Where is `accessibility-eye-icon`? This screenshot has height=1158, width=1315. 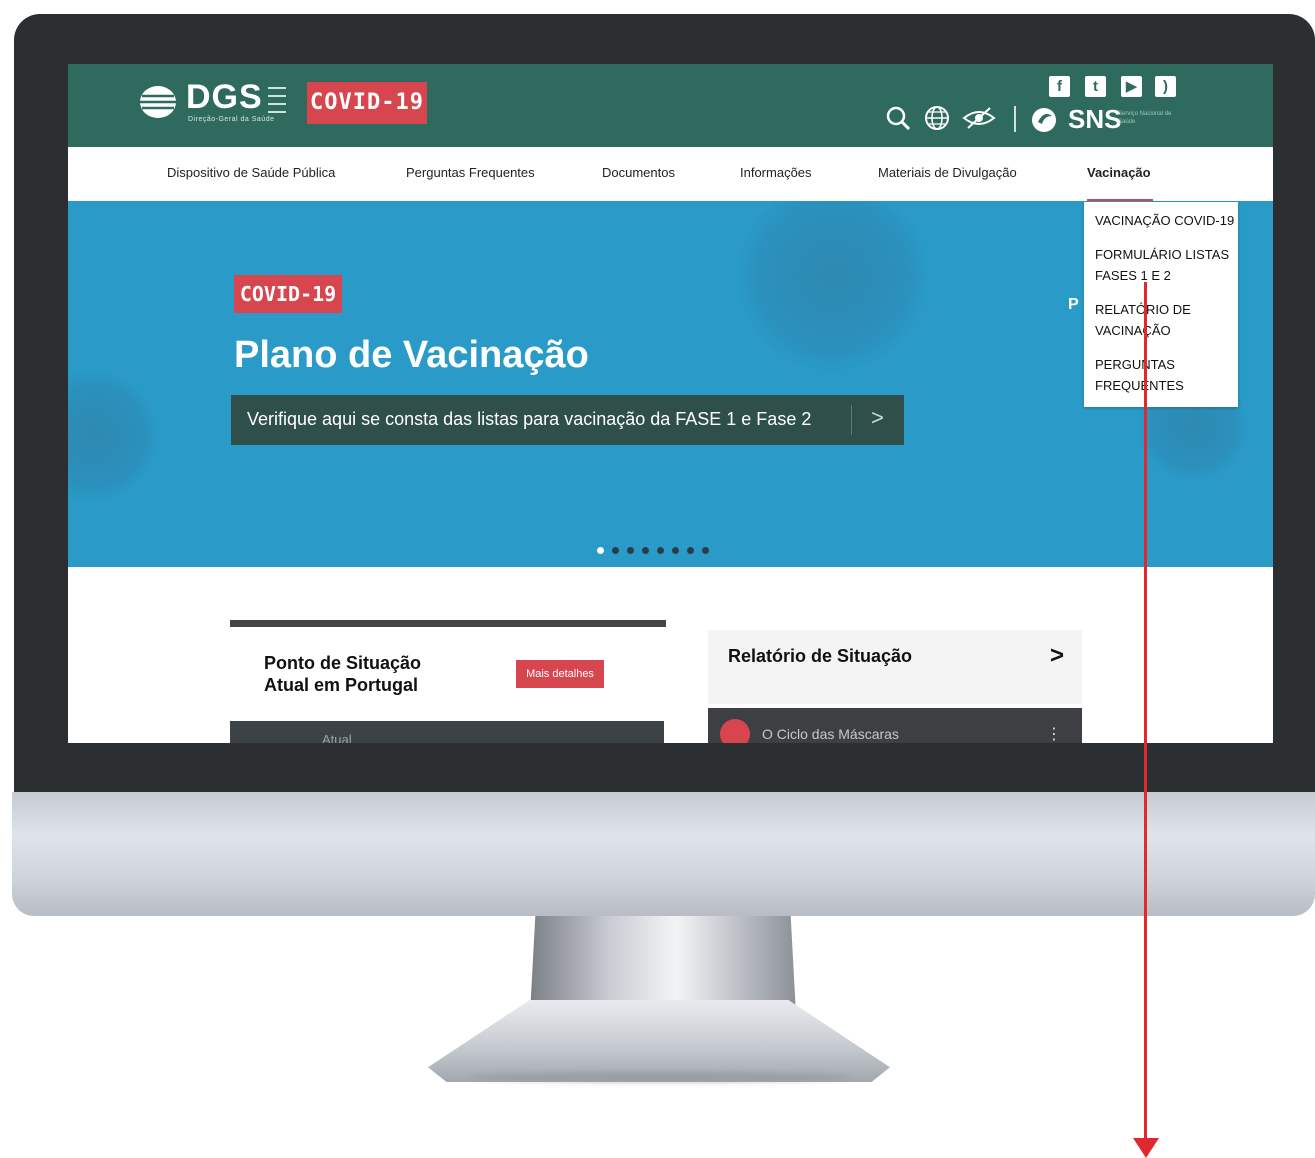 accessibility-eye-icon is located at coordinates (979, 118).